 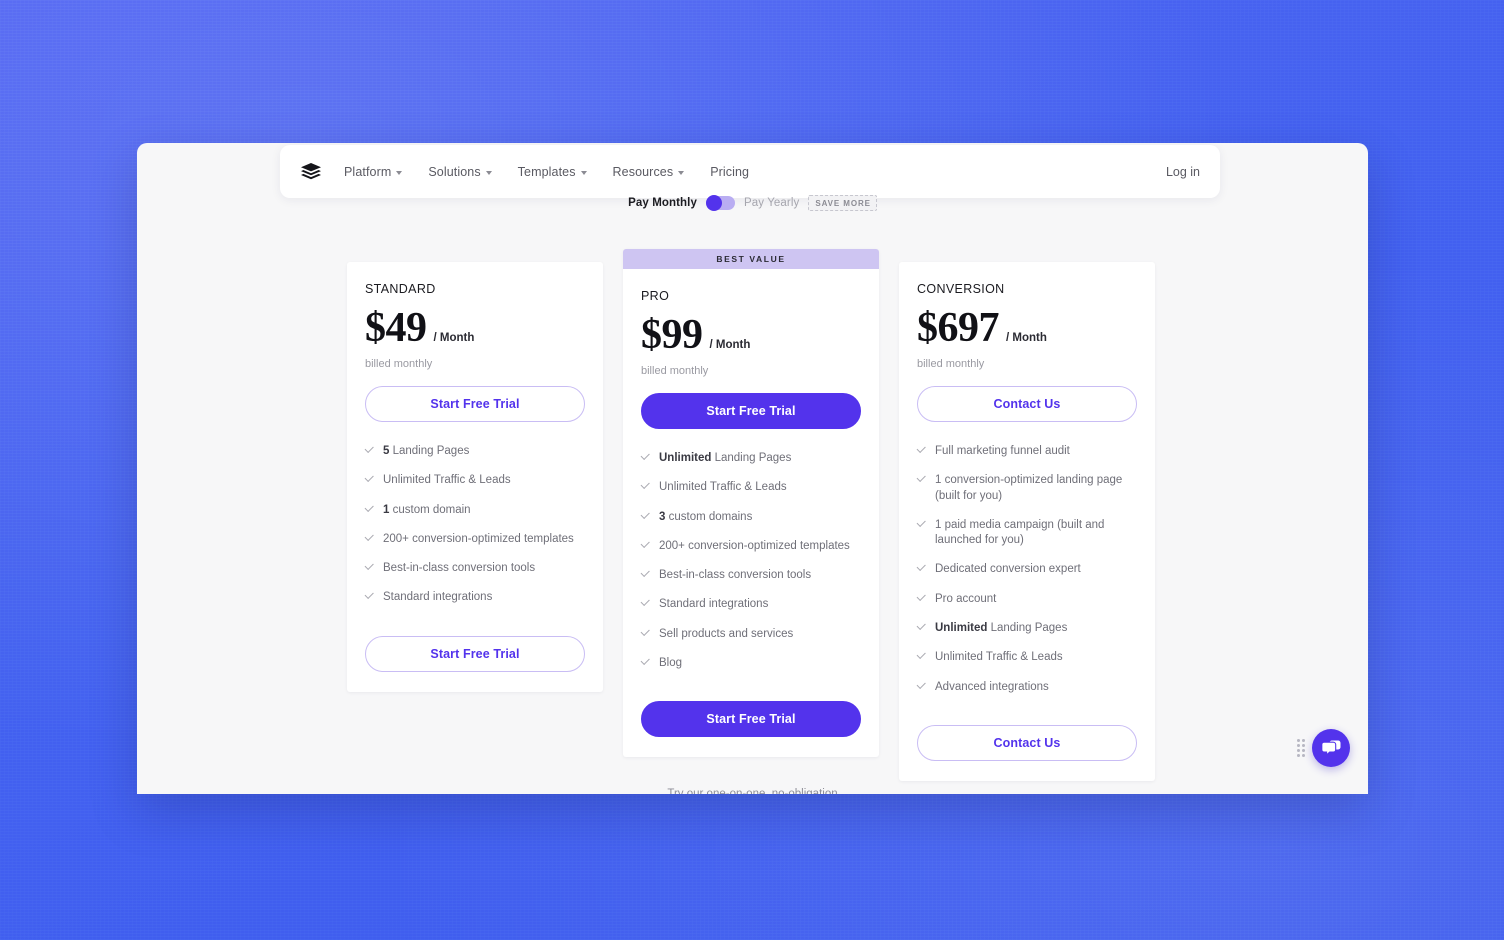 What do you see at coordinates (1008, 569) in the screenshot?
I see `feature-label: Dedicated conversion expert` at bounding box center [1008, 569].